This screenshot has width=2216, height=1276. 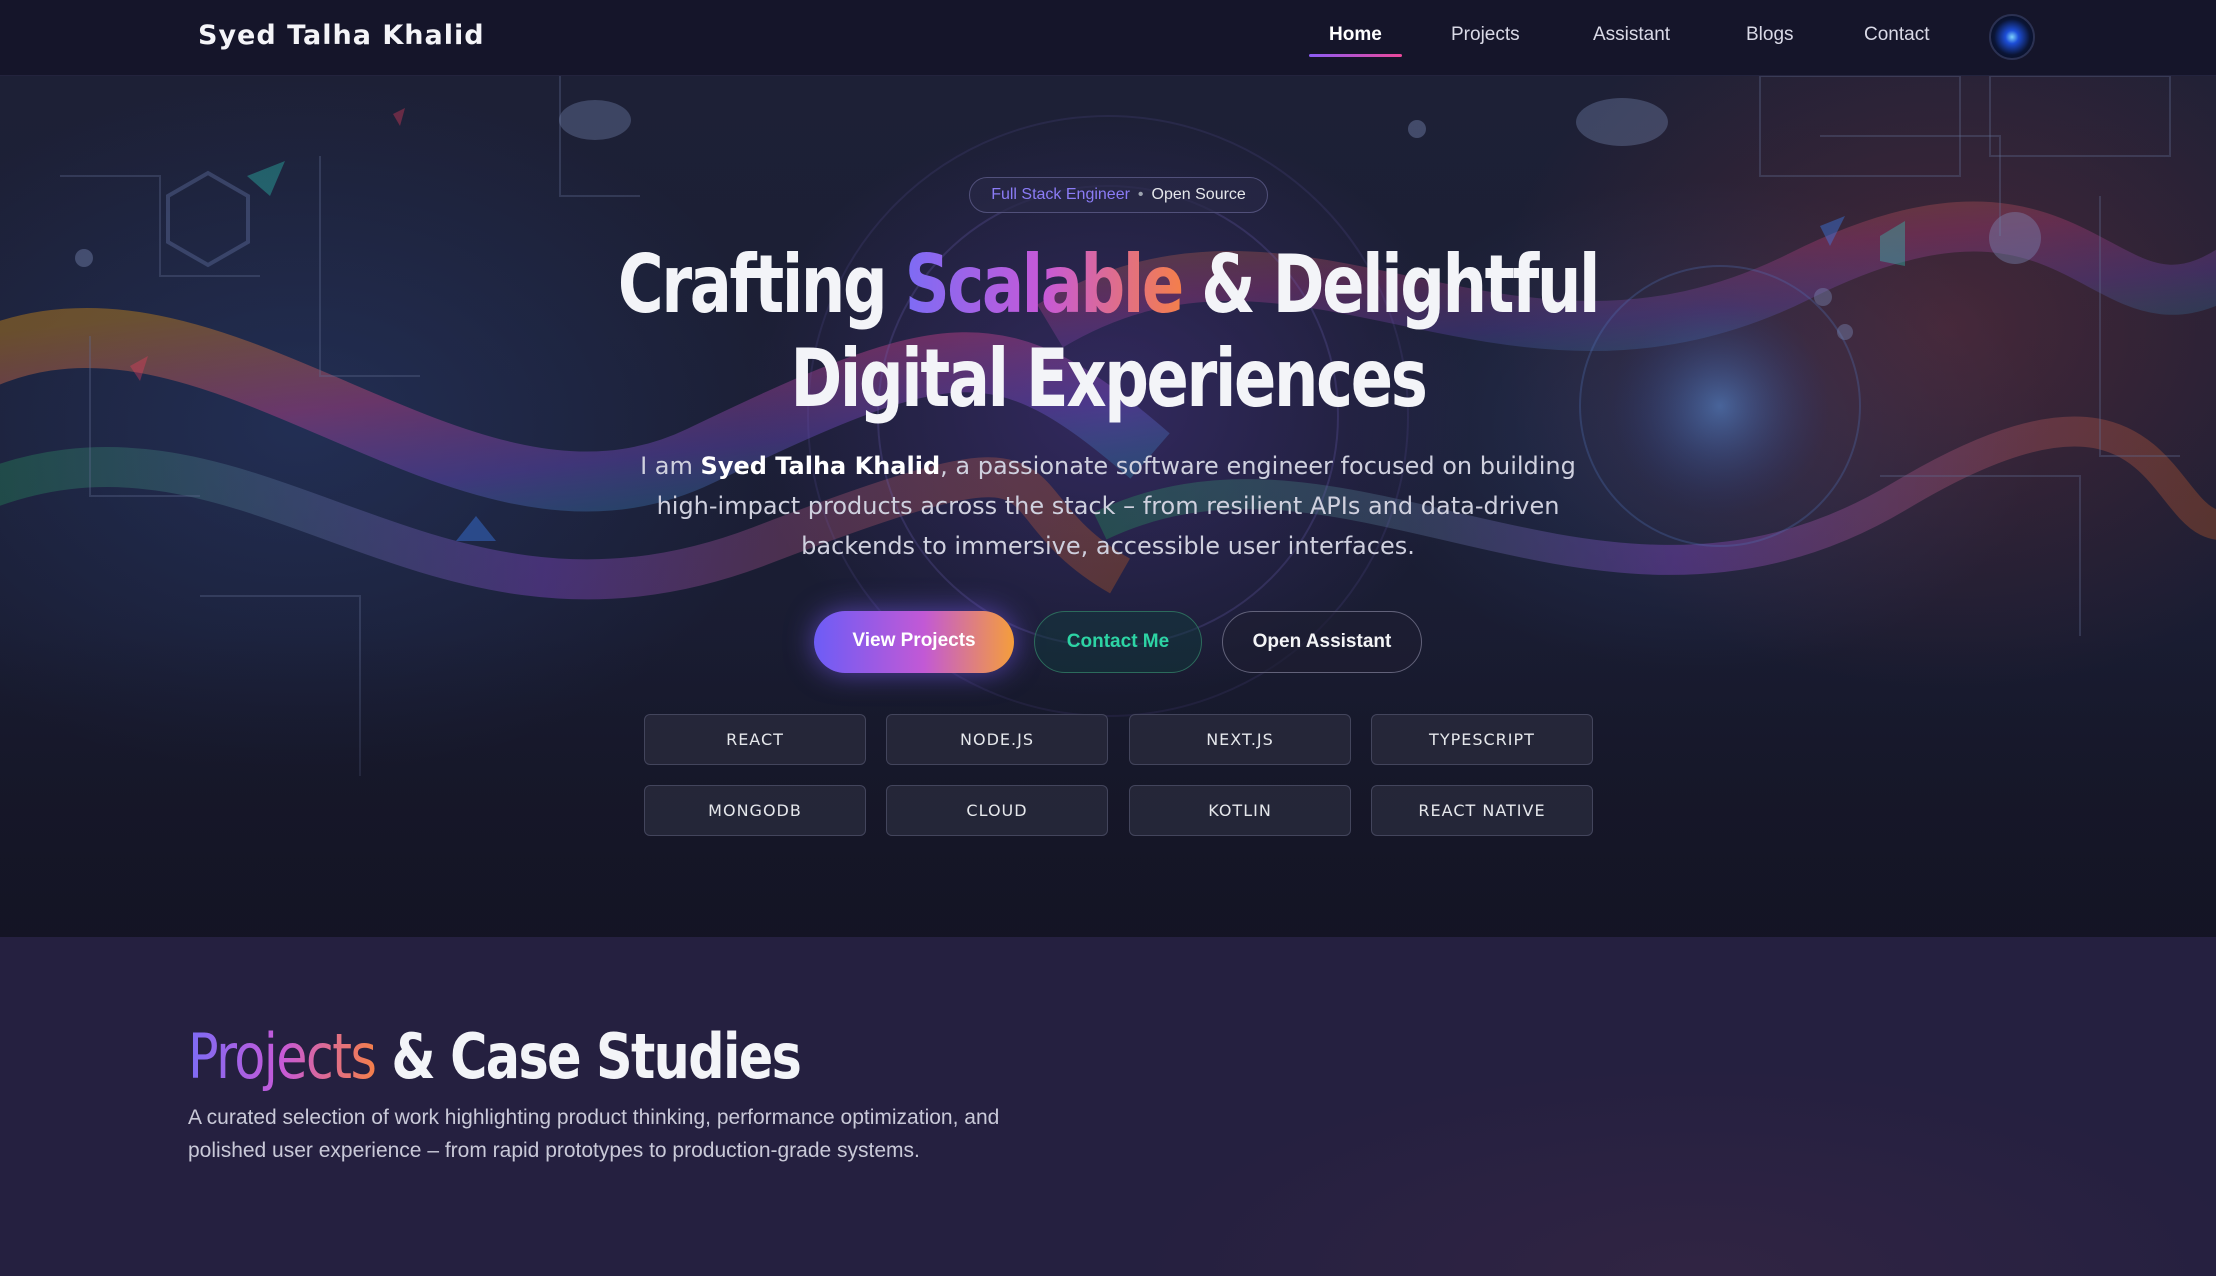 I want to click on skill-chip-react: REACT, so click(x=755, y=739).